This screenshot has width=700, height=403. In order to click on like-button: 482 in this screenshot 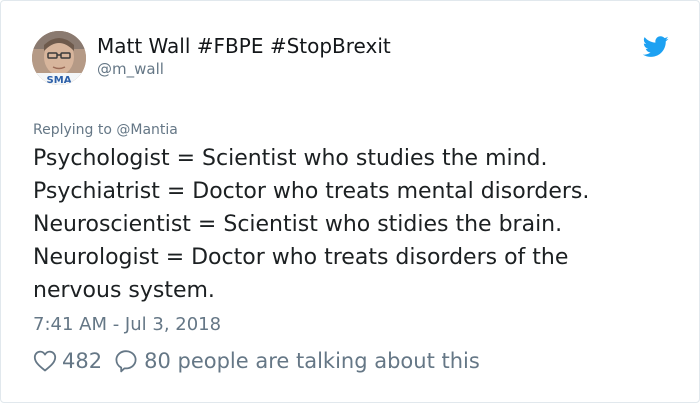, I will do `click(73, 361)`.